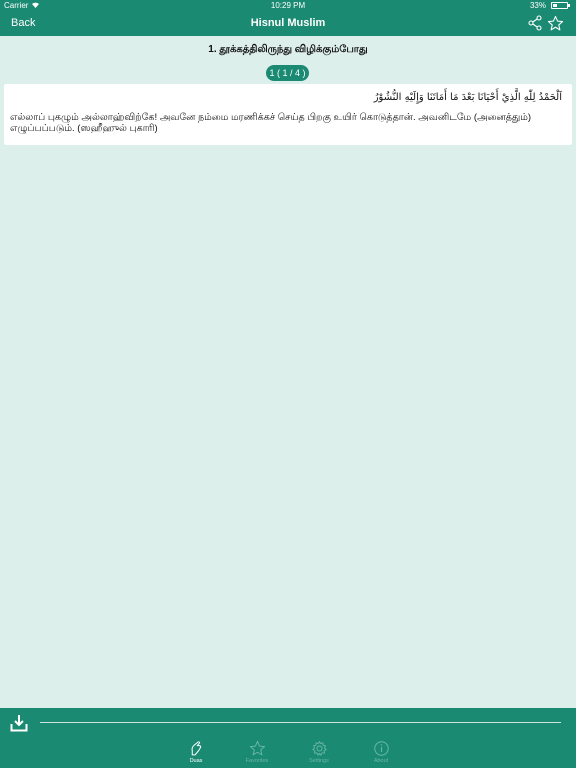  What do you see at coordinates (319, 761) in the screenshot?
I see `tab-label: Settings` at bounding box center [319, 761].